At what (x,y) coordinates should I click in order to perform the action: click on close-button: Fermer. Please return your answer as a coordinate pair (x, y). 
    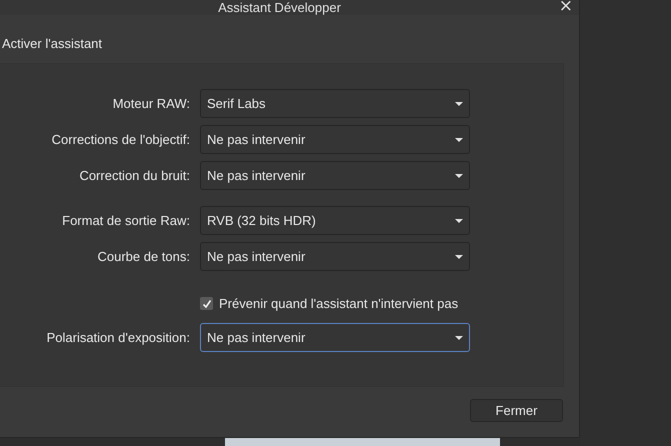
    Looking at the image, I should click on (516, 410).